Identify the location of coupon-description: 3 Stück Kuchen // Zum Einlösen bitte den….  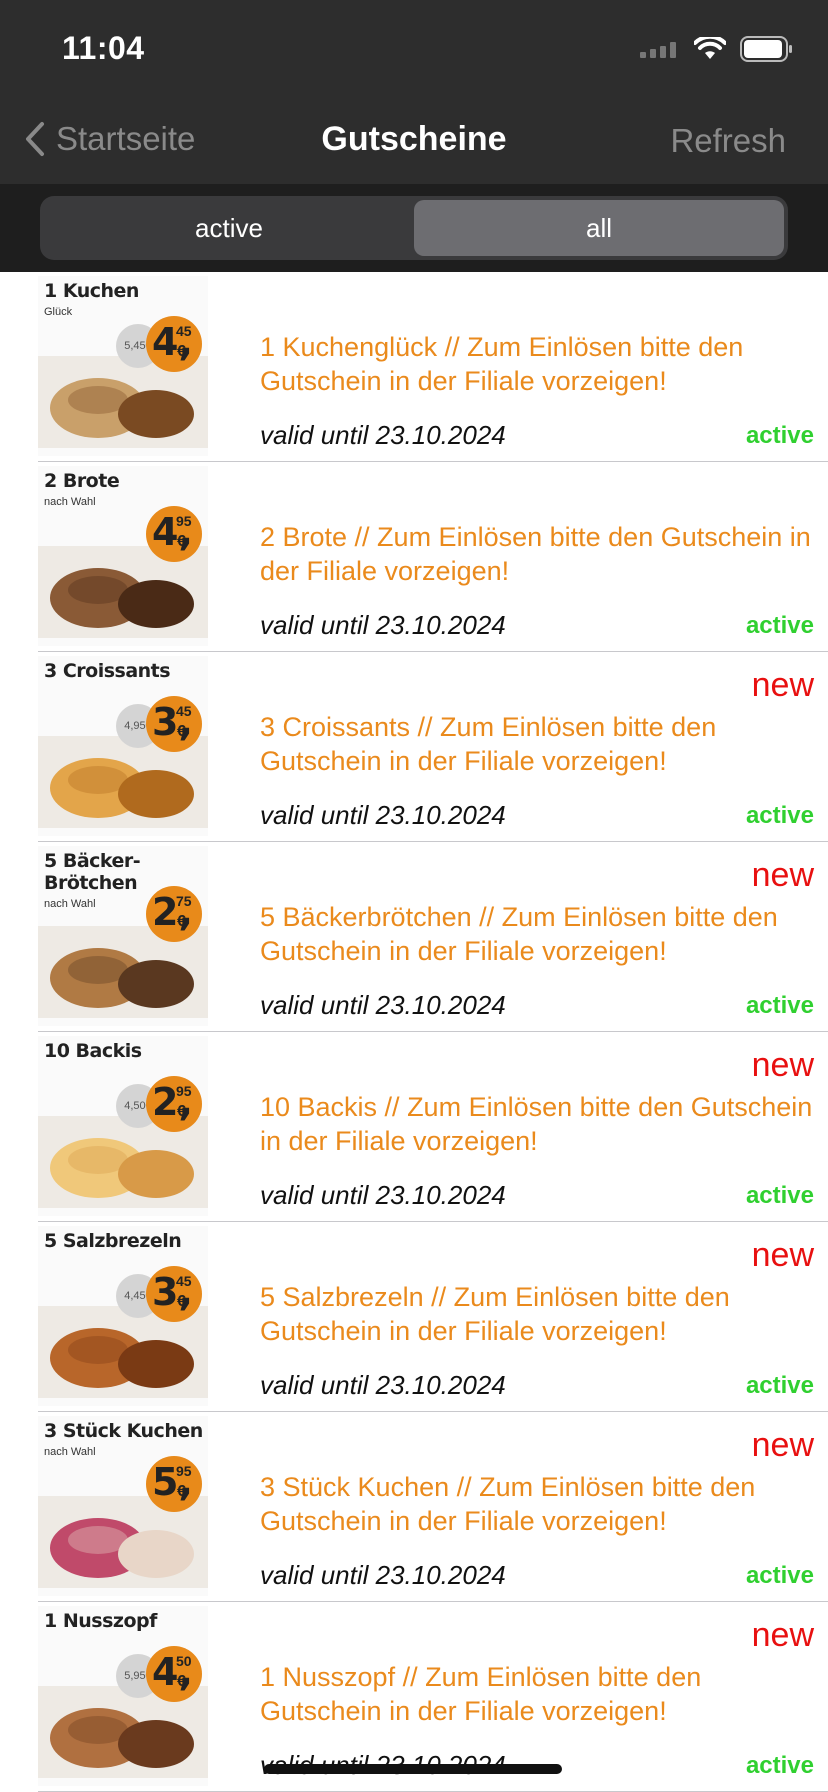
(508, 1504).